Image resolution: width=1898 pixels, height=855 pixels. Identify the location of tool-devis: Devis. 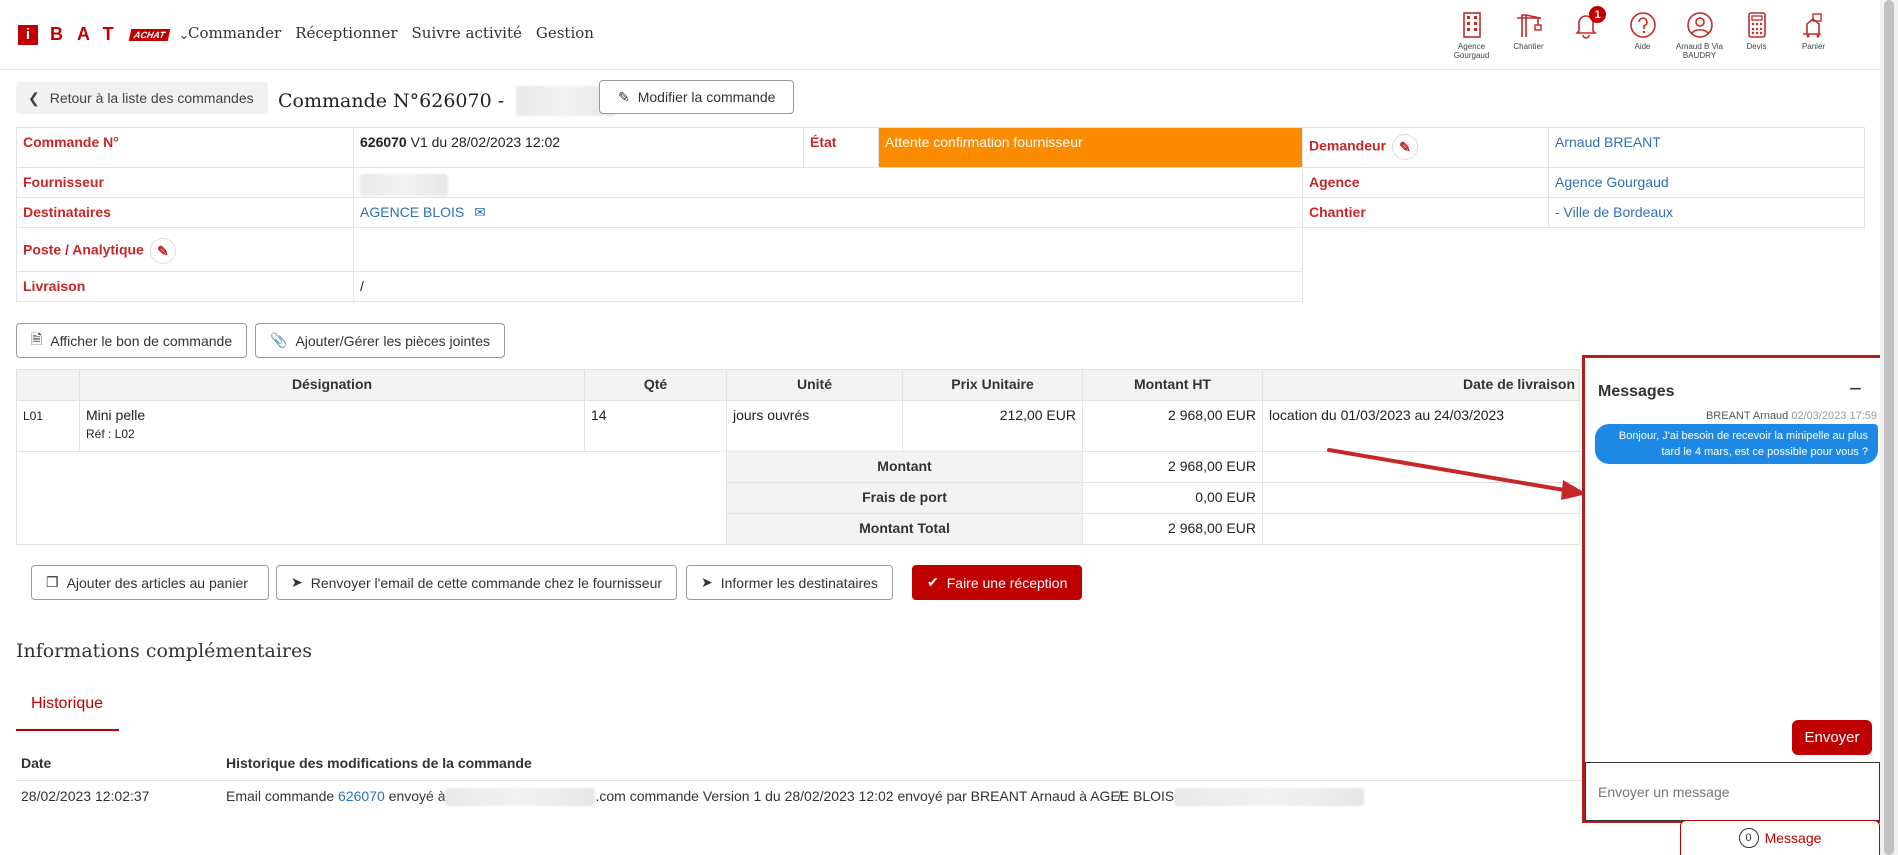
(1756, 35).